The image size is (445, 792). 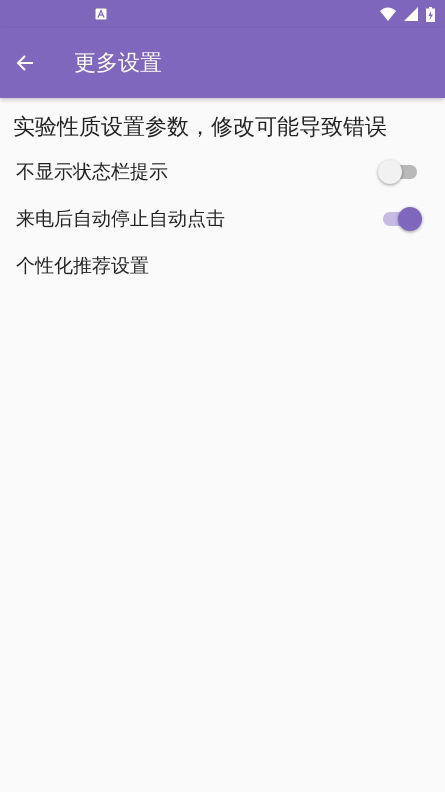 I want to click on back-arrow-icon, so click(x=25, y=63).